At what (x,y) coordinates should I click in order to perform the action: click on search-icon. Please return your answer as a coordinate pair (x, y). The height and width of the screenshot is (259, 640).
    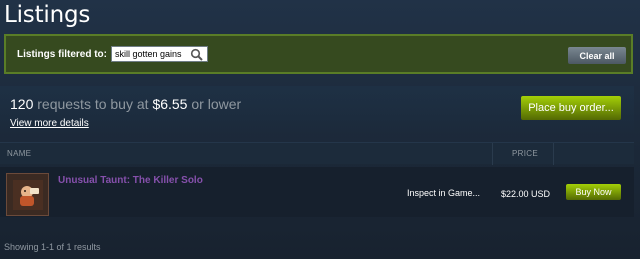
    Looking at the image, I should click on (197, 54).